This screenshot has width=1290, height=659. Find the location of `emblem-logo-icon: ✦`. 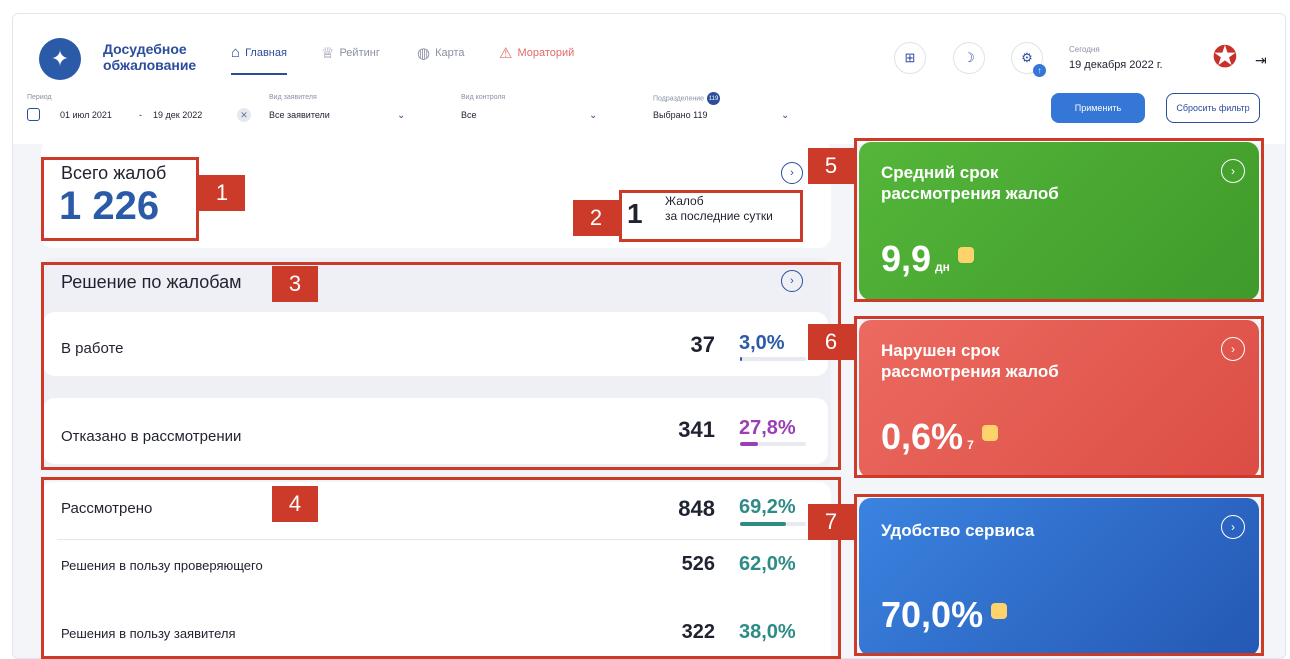

emblem-logo-icon: ✦ is located at coordinates (60, 59).